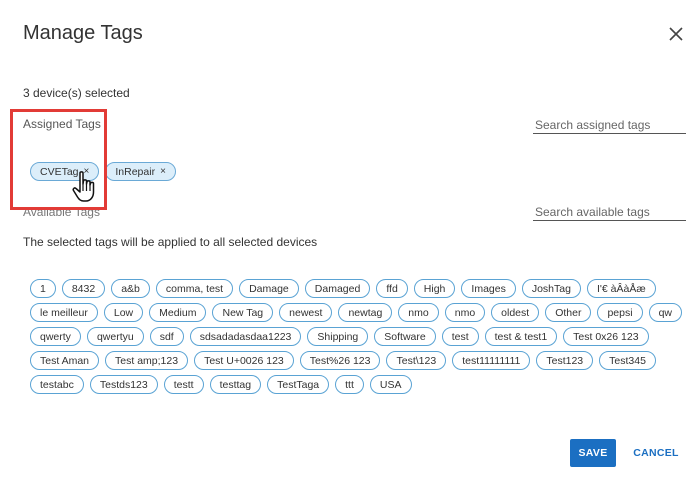 The height and width of the screenshot is (482, 700). I want to click on available-tag-chip: pepsi, so click(620, 312).